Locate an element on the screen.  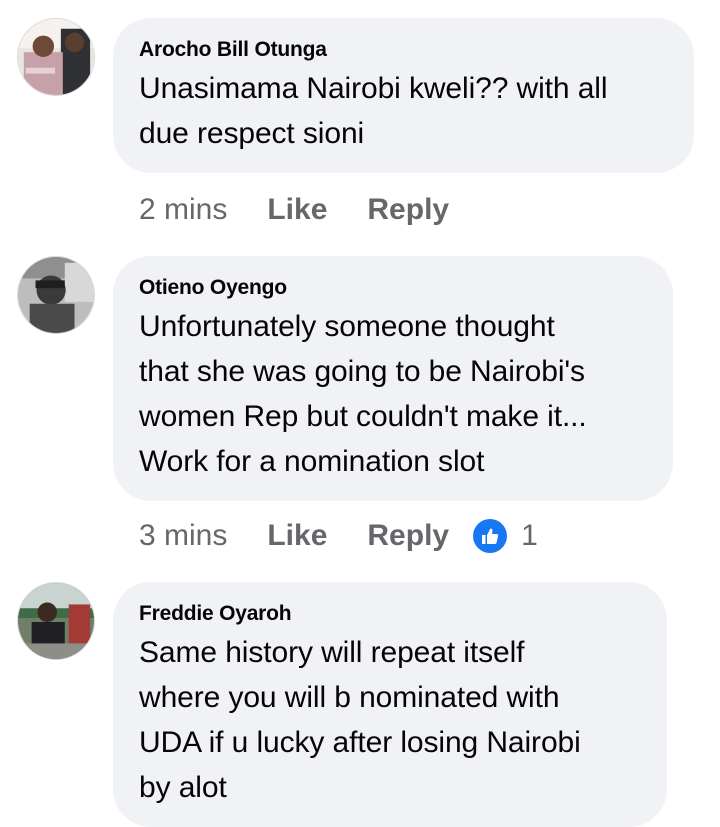
comment-author: Otieno Oyengo is located at coordinates (393, 288).